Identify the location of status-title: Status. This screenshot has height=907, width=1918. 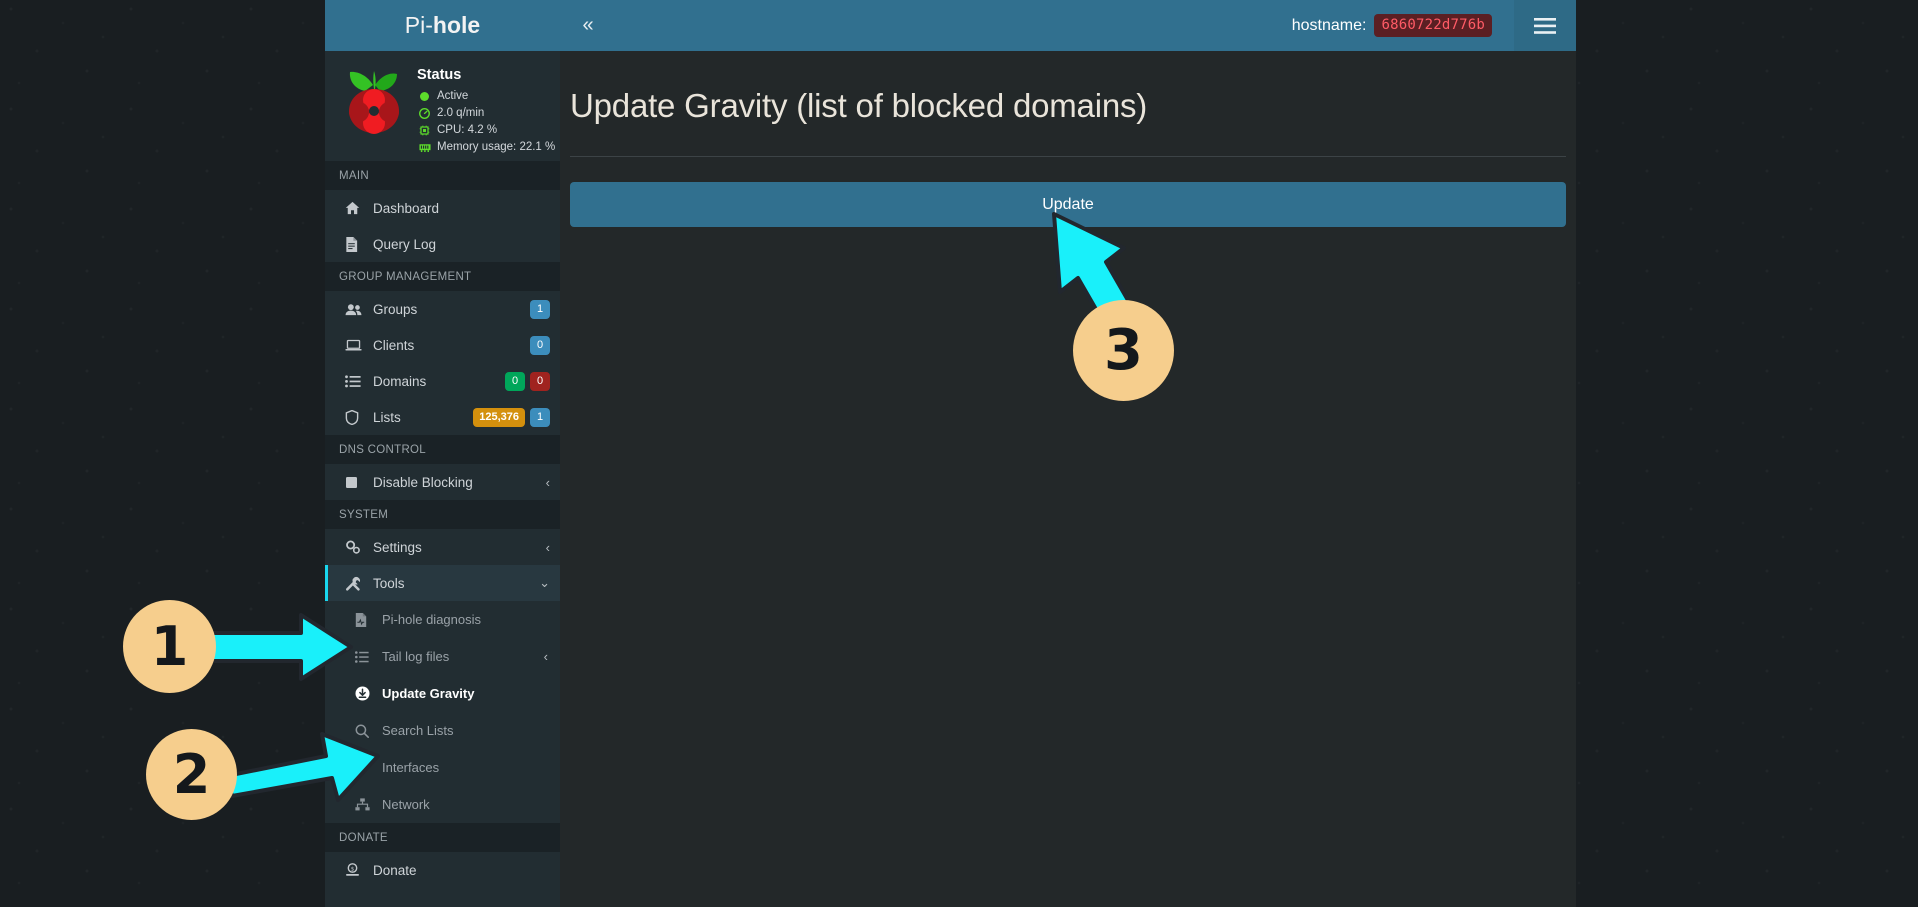
(439, 75).